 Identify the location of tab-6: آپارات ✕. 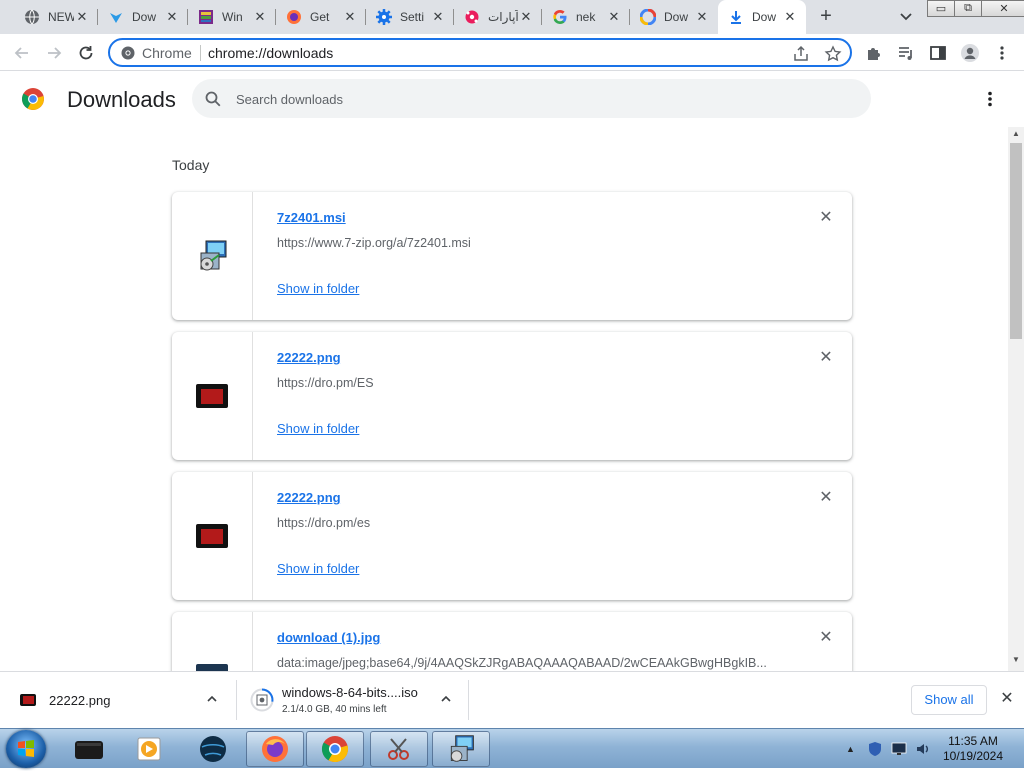
(498, 17).